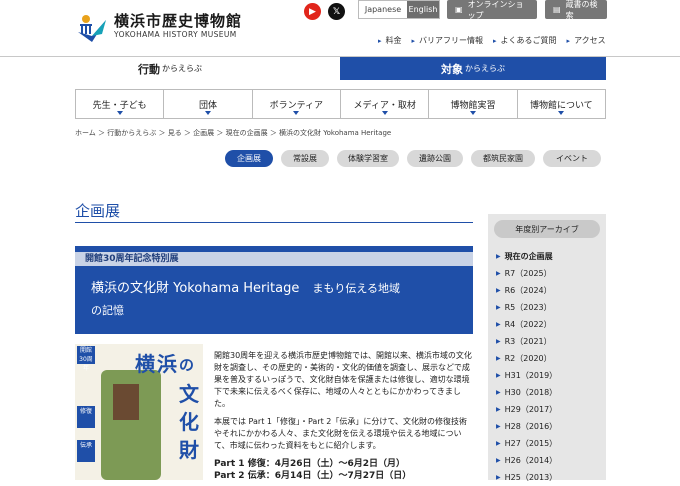  I want to click on site-logo: 横浜市歴史博物館 YOKOHAMA HISTORY MUSEUM, so click(159, 28).